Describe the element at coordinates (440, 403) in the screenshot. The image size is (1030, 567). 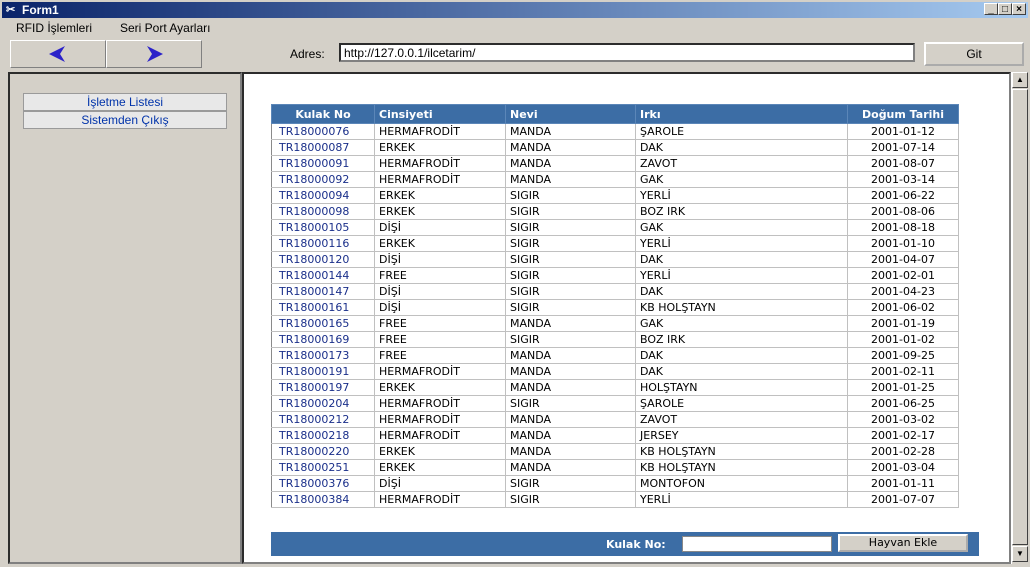
I see `cell-cinsiyeti: HERMAFRODİT` at that location.